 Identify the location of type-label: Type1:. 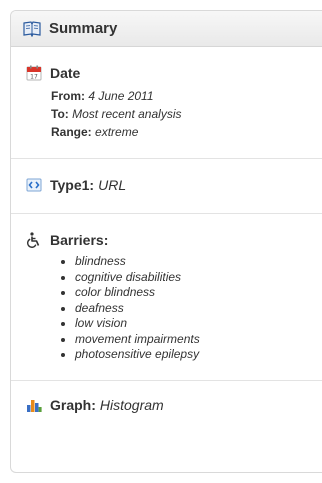
(72, 185).